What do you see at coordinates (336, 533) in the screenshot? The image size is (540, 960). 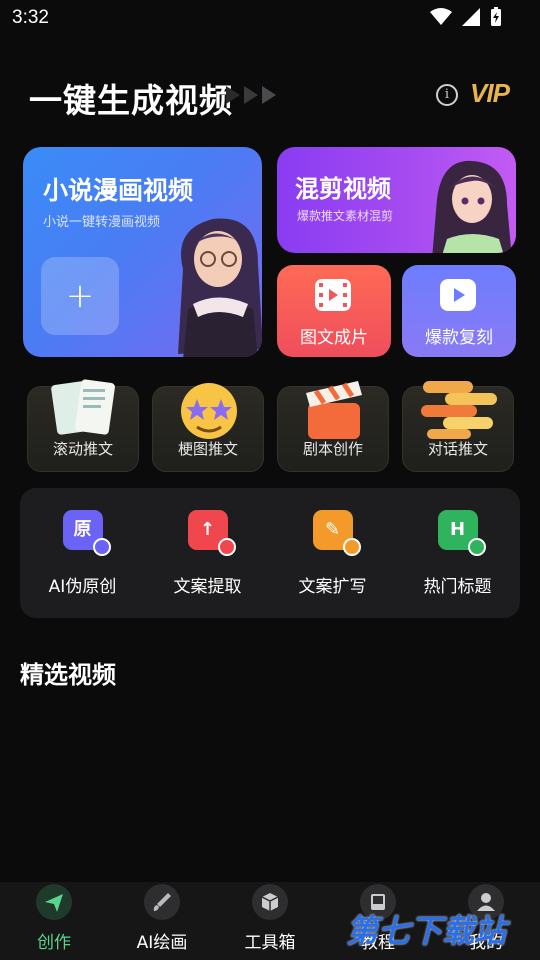 I see `pen-icon: ✎` at bounding box center [336, 533].